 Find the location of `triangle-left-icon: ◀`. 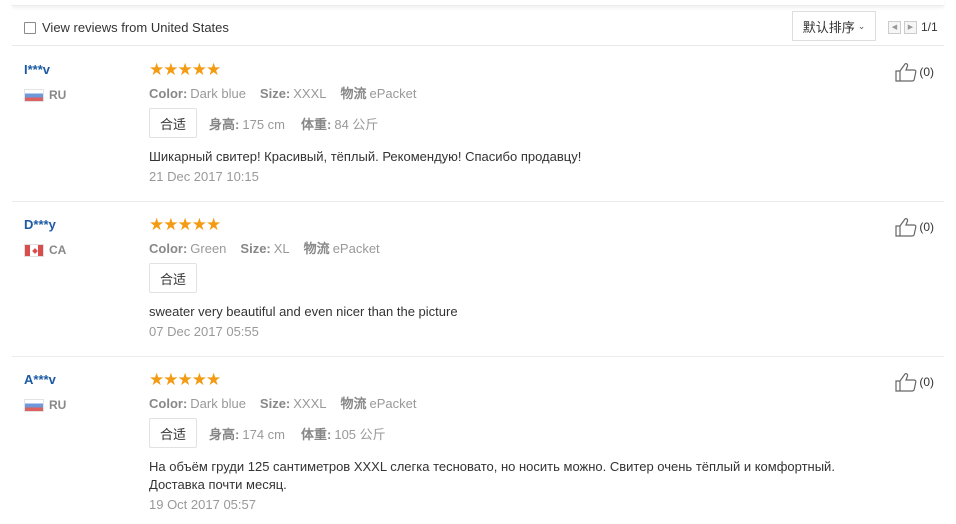

triangle-left-icon: ◀ is located at coordinates (894, 27).